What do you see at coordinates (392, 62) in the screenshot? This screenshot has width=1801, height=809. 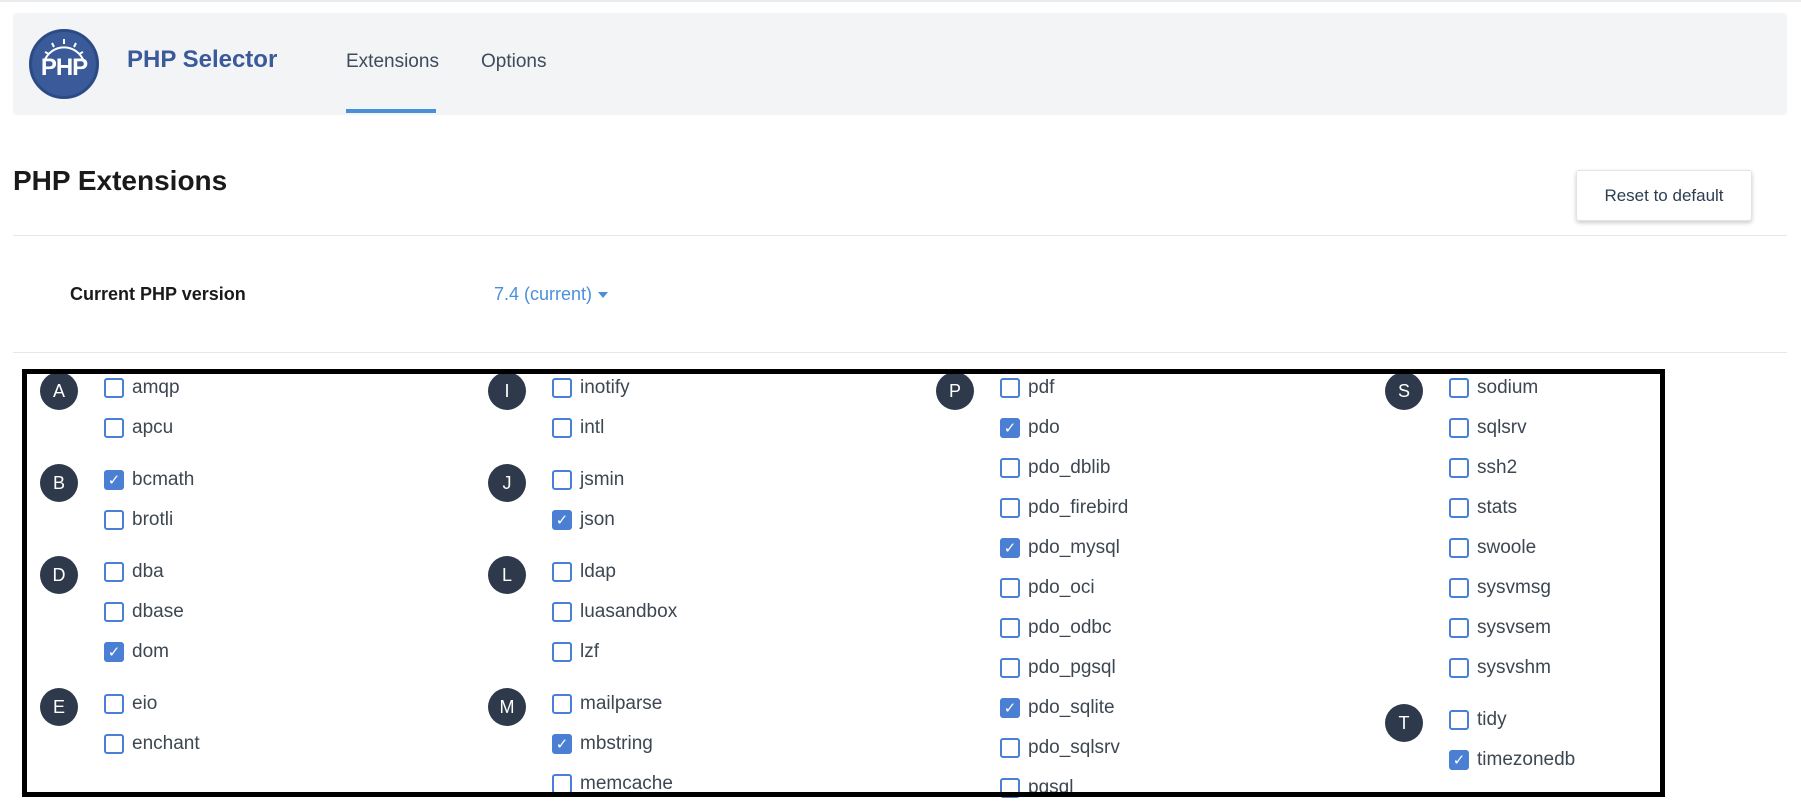 I see `tab-extensions: Extensions` at bounding box center [392, 62].